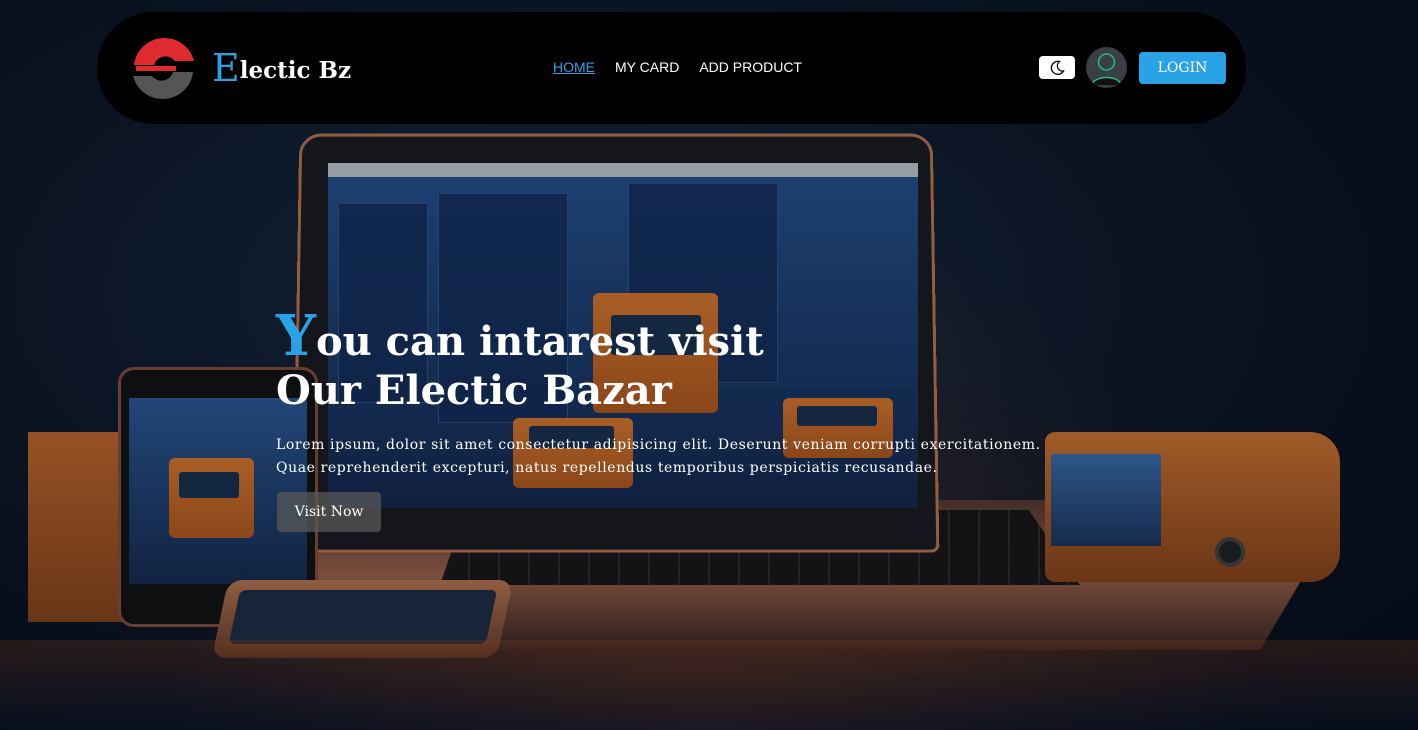 This screenshot has height=730, width=1418. I want to click on brand-name: Electic Bz, so click(281, 68).